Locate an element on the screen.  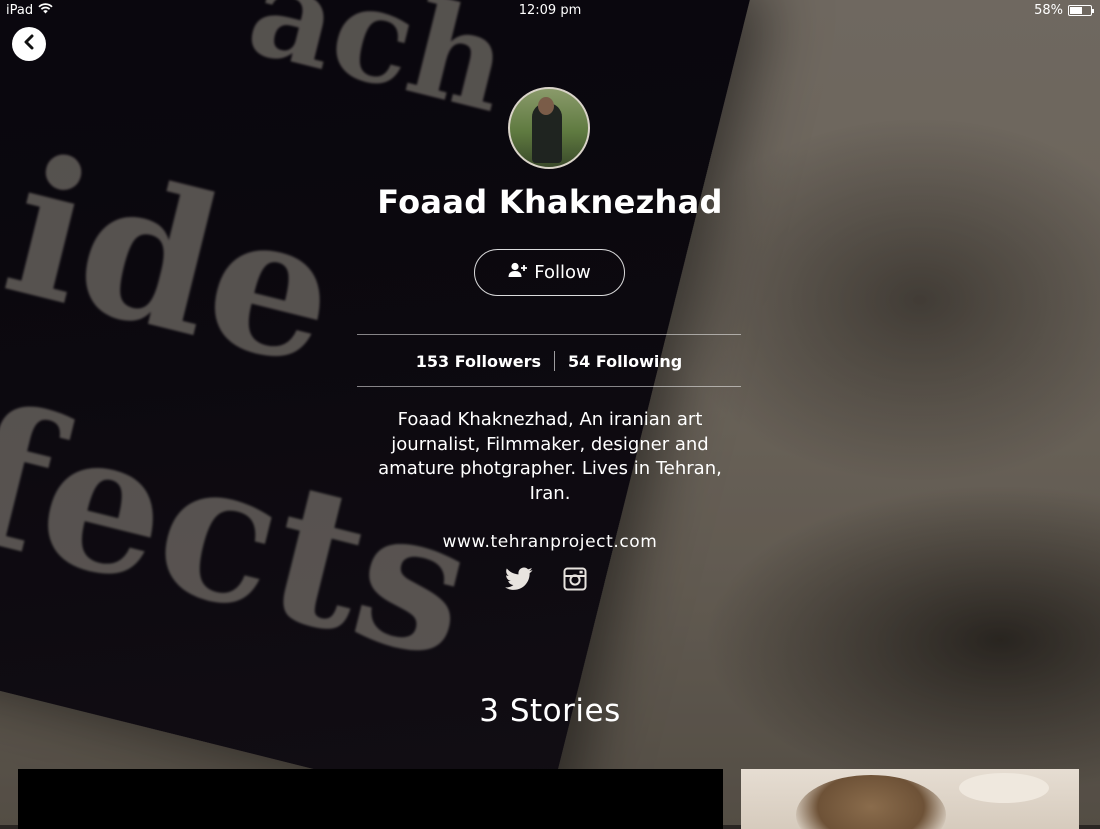
back-button is located at coordinates (29, 44).